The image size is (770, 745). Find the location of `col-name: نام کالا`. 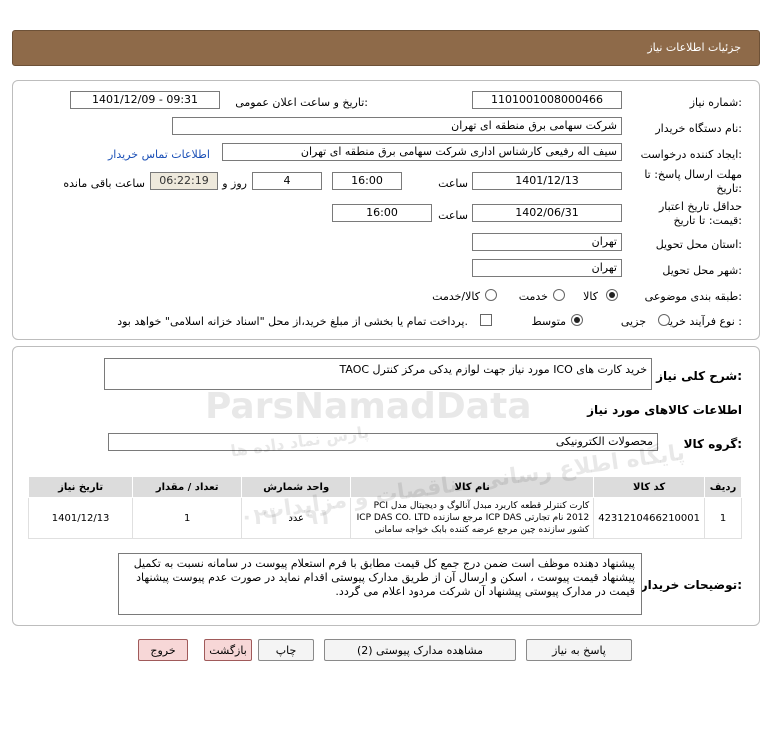

col-name: نام کالا is located at coordinates (472, 487).